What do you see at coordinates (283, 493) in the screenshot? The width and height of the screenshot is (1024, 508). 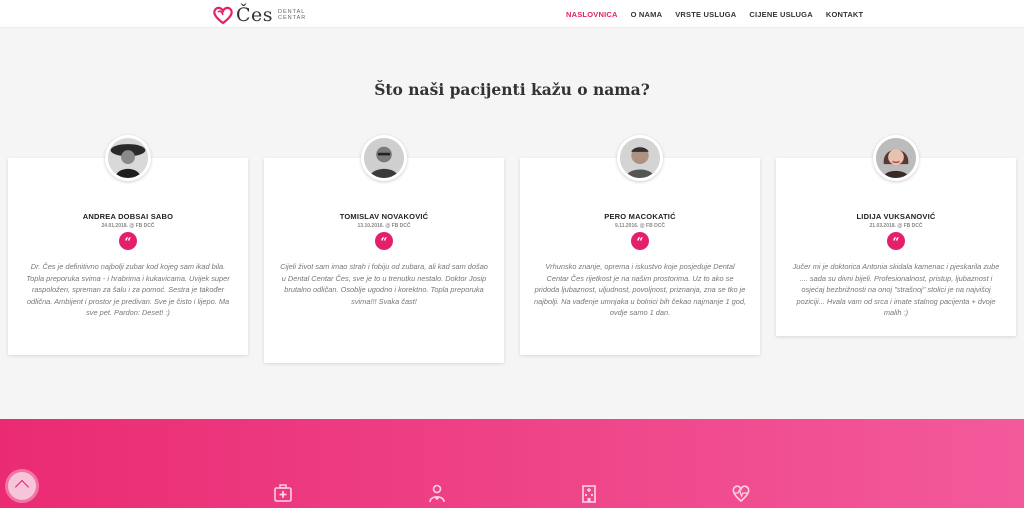 I see `first-aid-kit-icon` at bounding box center [283, 493].